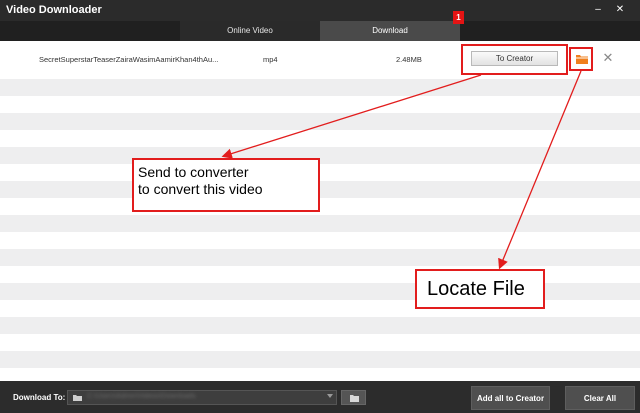 The width and height of the screenshot is (640, 413). I want to click on close-window-button: ✕, so click(620, 10).